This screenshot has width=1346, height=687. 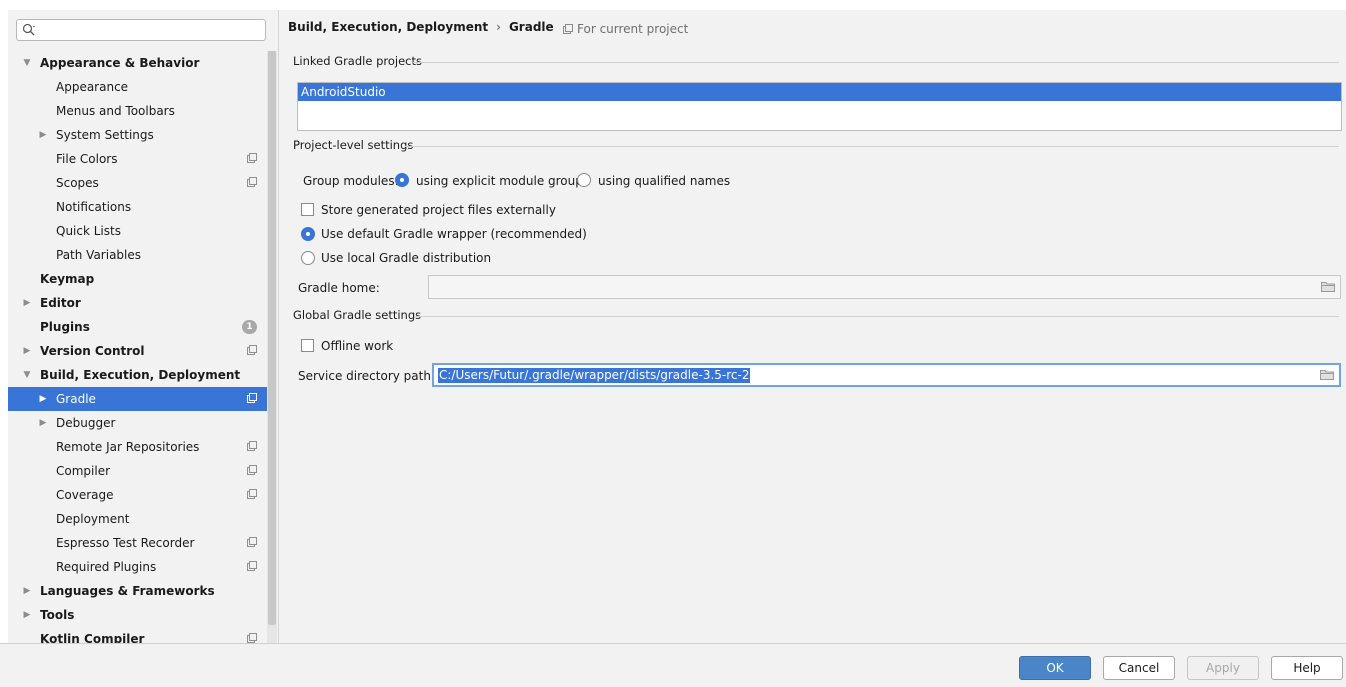 What do you see at coordinates (1223, 668) in the screenshot?
I see `apply-button: Apply` at bounding box center [1223, 668].